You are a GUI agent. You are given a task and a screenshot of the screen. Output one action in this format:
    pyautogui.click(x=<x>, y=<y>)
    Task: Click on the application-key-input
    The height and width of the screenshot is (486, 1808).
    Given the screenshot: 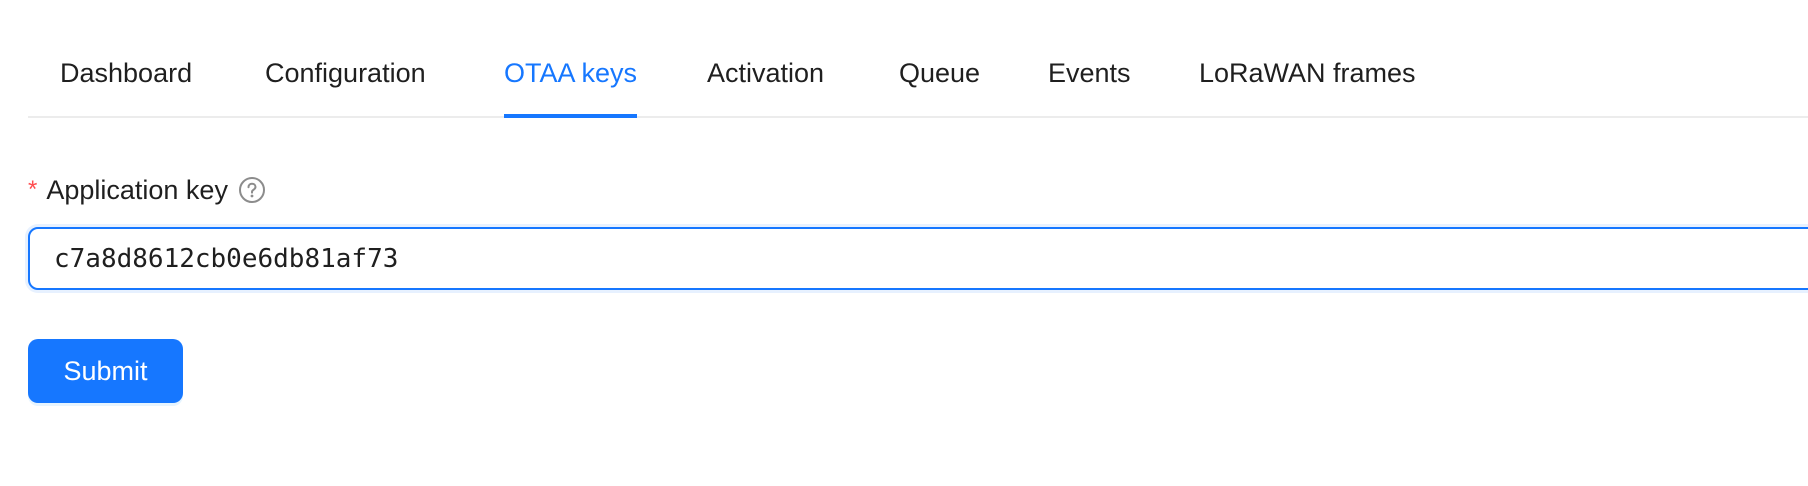 What is the action you would take?
    pyautogui.click(x=919, y=258)
    